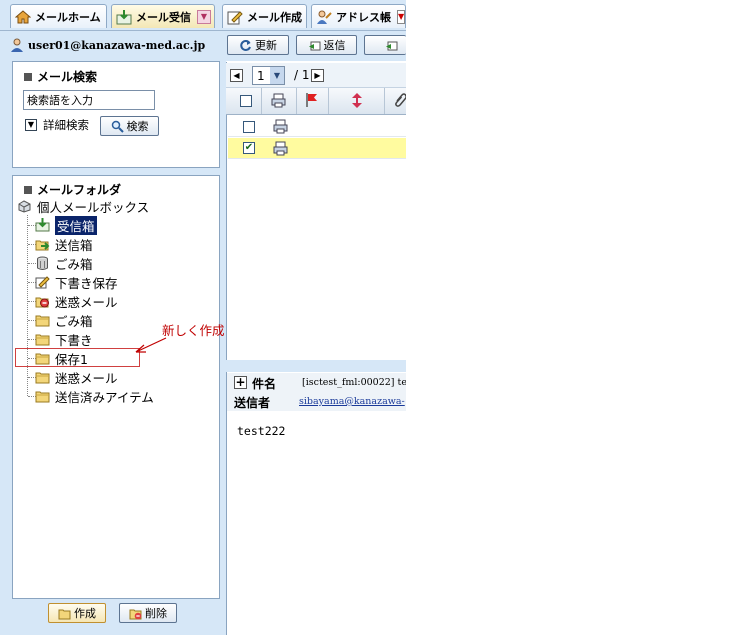  What do you see at coordinates (72, 189) in the screenshot?
I see `mail-folder-title: メールフォルダ` at bounding box center [72, 189].